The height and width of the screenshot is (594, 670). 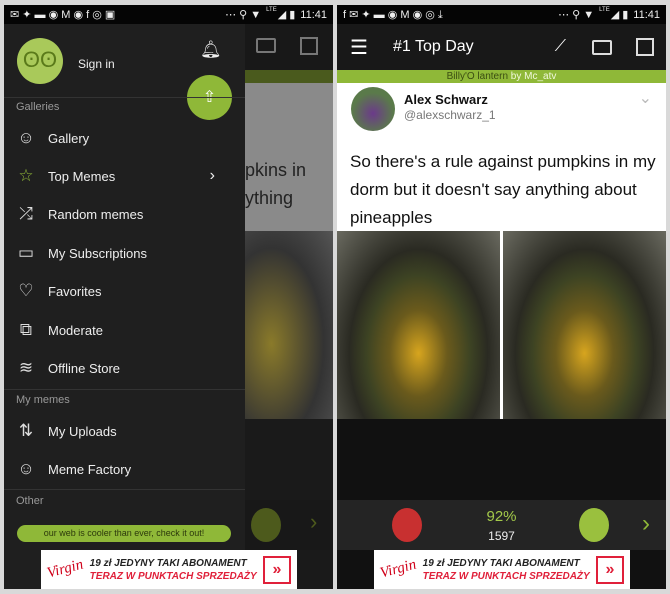 I want to click on tweet-author-name: Alex Schwarz, so click(x=446, y=99).